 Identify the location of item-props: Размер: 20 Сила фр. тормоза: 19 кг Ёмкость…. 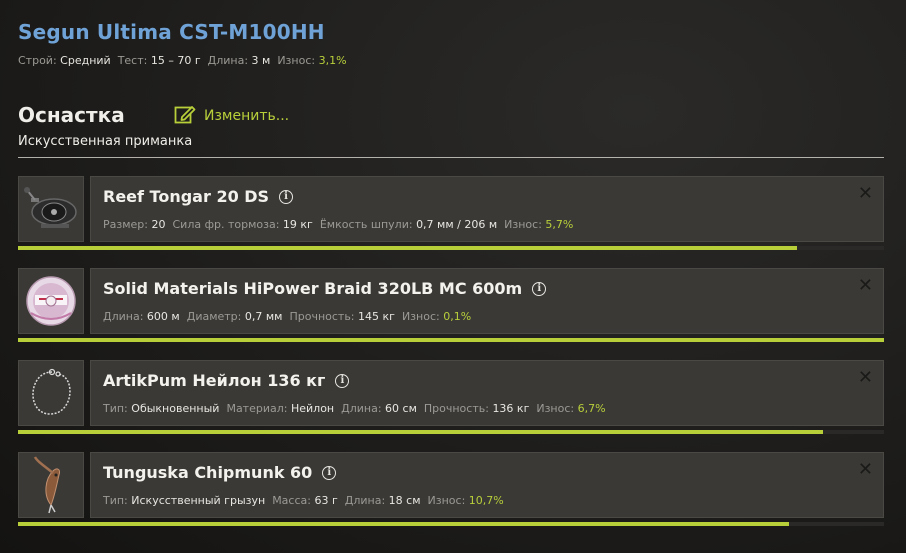
(338, 224).